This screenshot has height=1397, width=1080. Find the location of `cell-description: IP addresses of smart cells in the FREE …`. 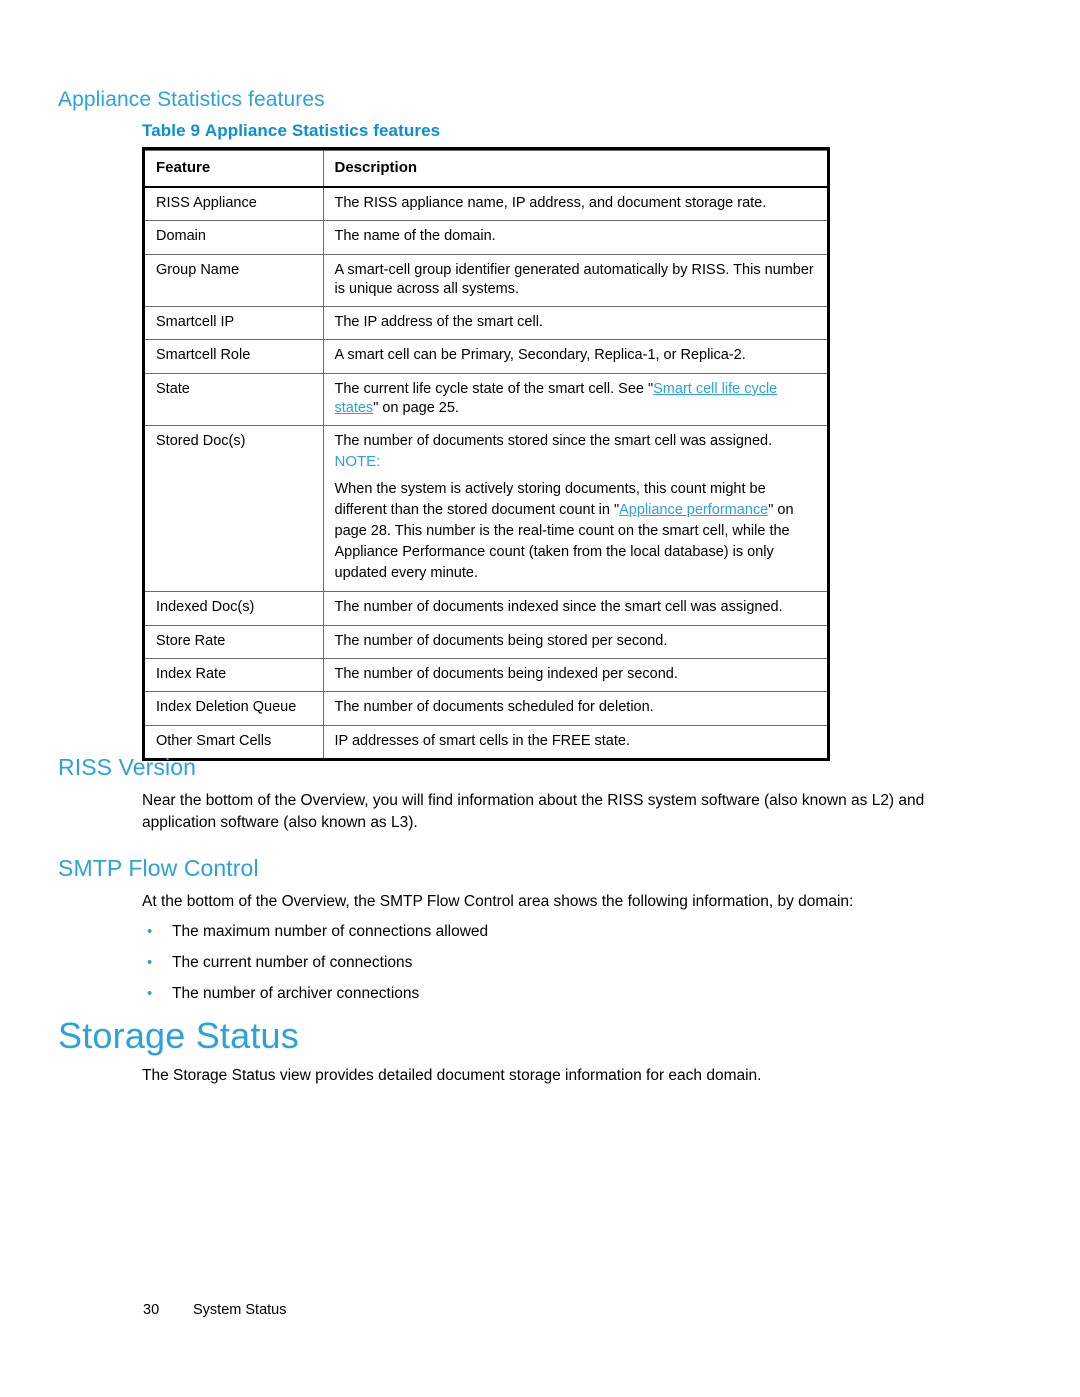

cell-description: IP addresses of smart cells in the FREE … is located at coordinates (574, 741).